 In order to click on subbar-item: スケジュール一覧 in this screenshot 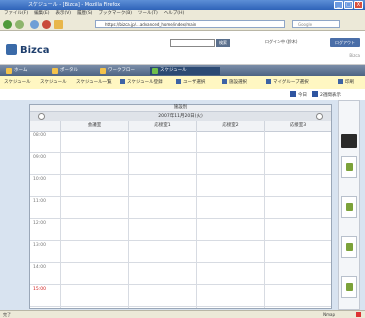, I will do `click(94, 82)`.